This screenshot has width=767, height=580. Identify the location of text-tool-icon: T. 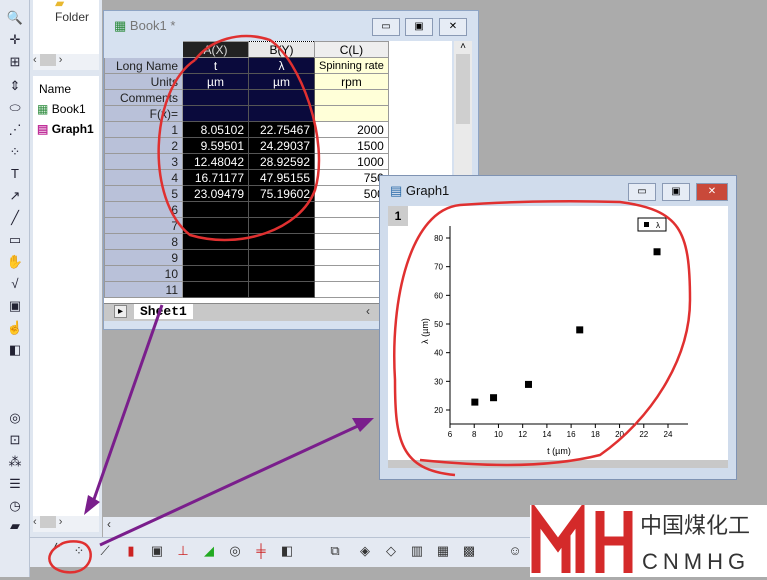
(15, 175).